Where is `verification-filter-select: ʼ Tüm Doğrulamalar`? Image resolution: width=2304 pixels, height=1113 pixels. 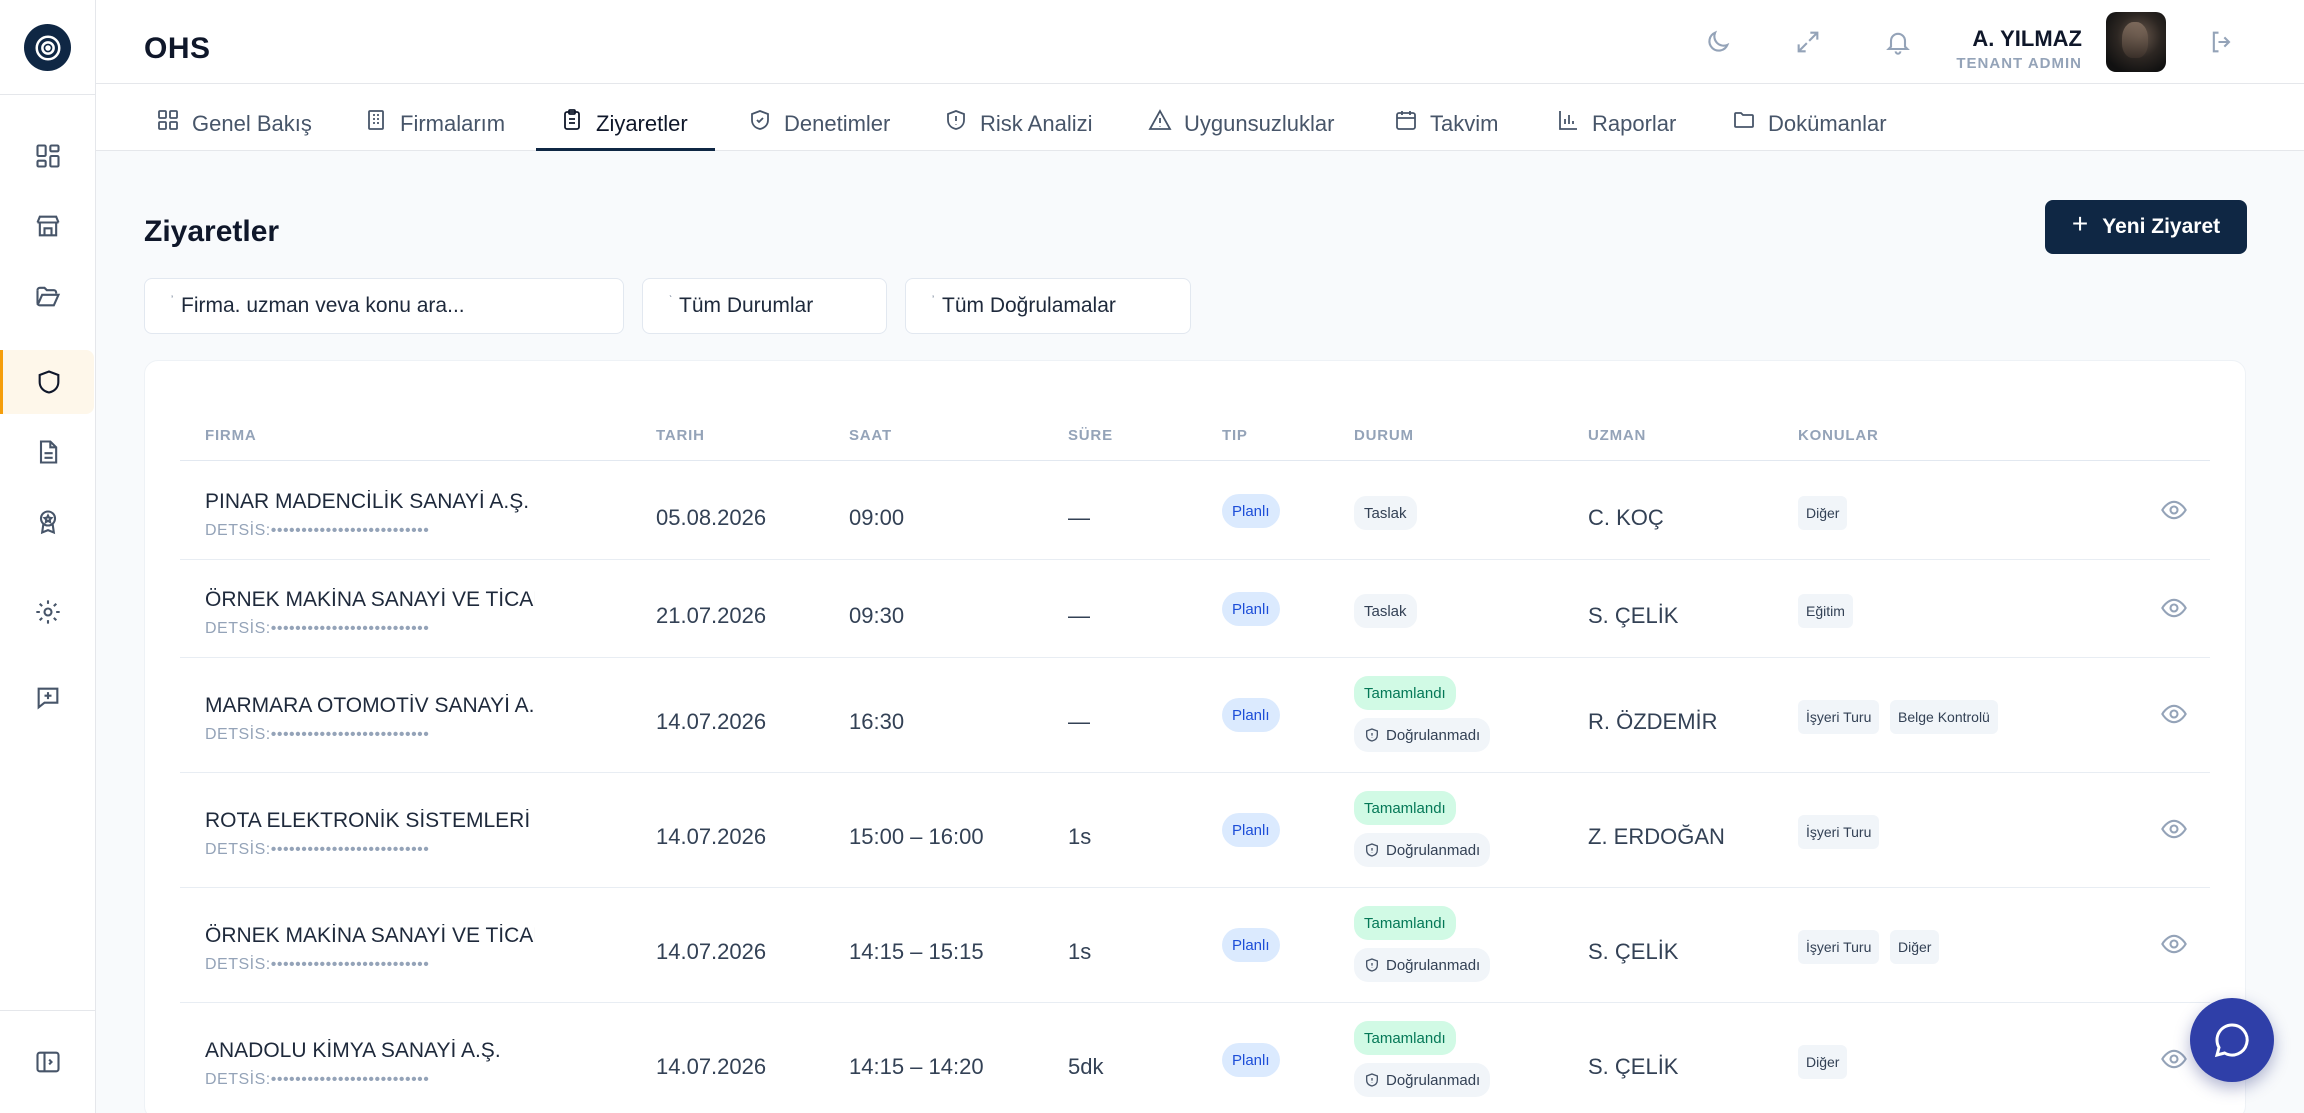
verification-filter-select: ʼ Tüm Doğrulamalar is located at coordinates (1048, 306).